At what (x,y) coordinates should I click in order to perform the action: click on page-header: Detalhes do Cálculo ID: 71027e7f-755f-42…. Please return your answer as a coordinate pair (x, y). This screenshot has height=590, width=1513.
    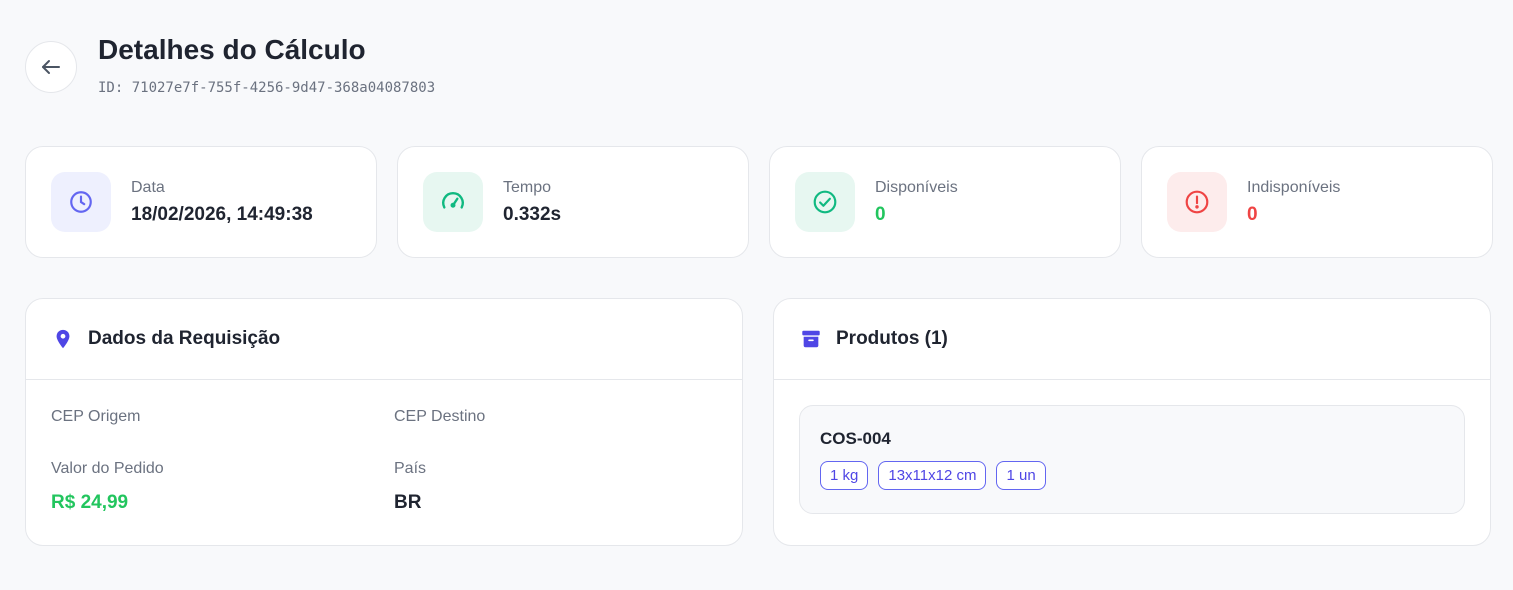
    Looking at the image, I should click on (230, 64).